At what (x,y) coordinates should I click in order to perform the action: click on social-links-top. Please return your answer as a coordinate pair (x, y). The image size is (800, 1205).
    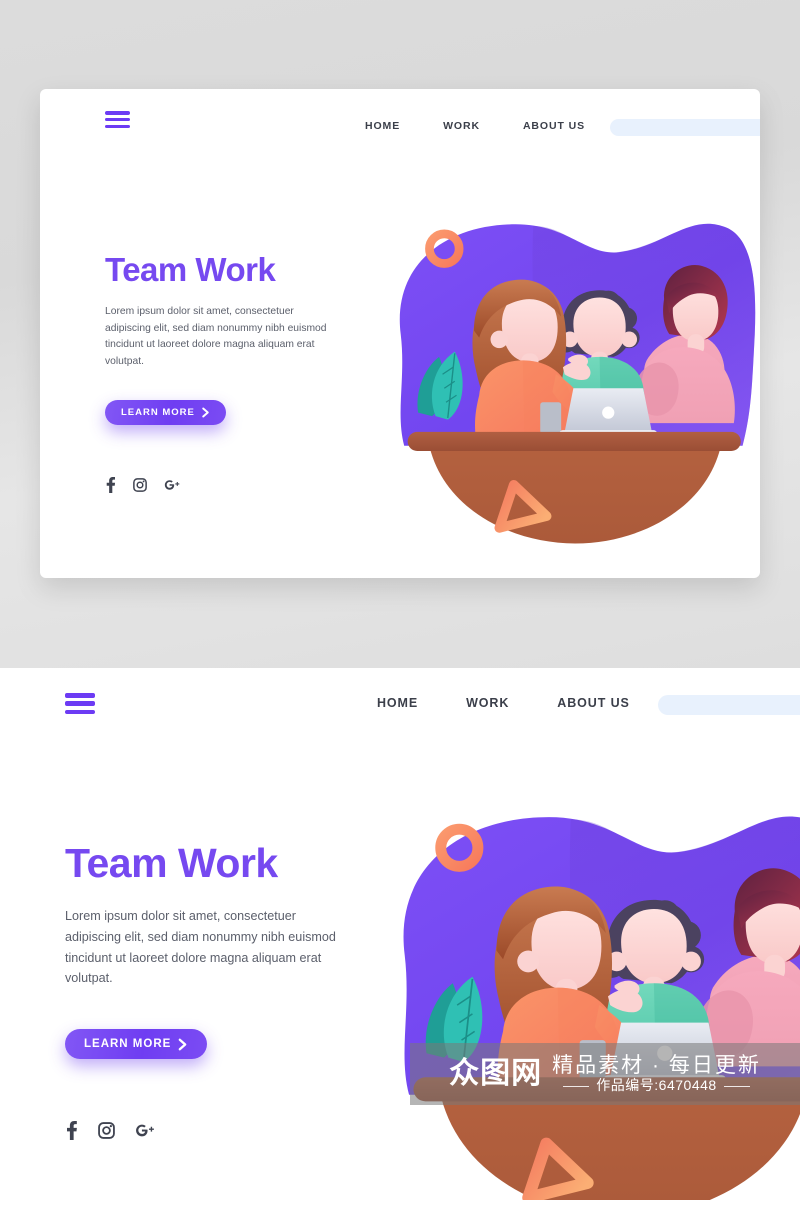
    Looking at the image, I should click on (235, 484).